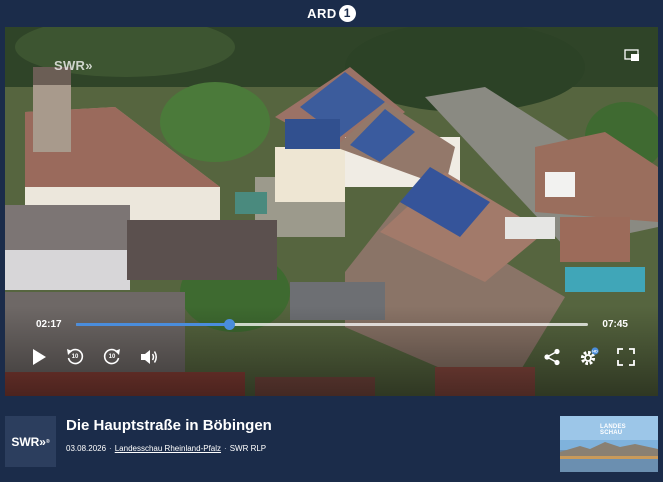 This screenshot has height=482, width=663. I want to click on channel-logo: SWR» ®, so click(30, 441).